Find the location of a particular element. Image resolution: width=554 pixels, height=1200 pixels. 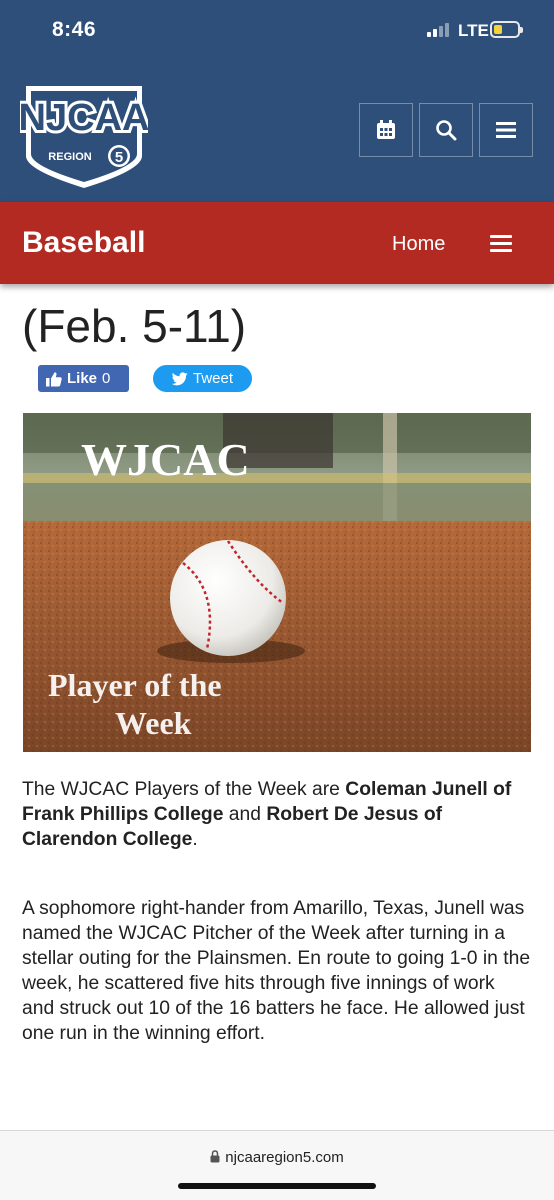

status-bar: 8:46 LTE is located at coordinates (277, 30).